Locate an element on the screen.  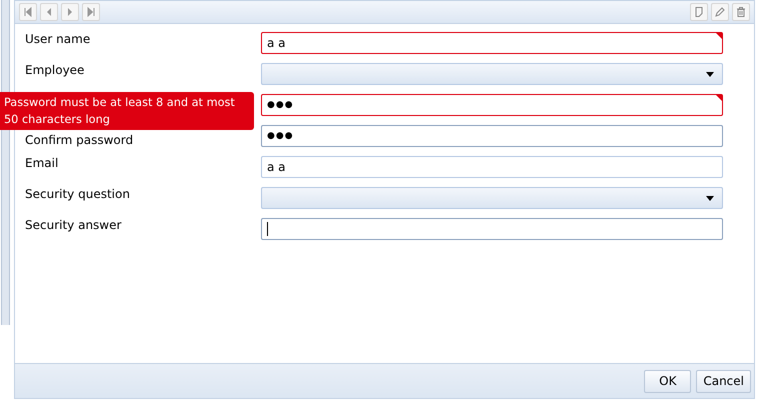
text-cursor is located at coordinates (267, 229).